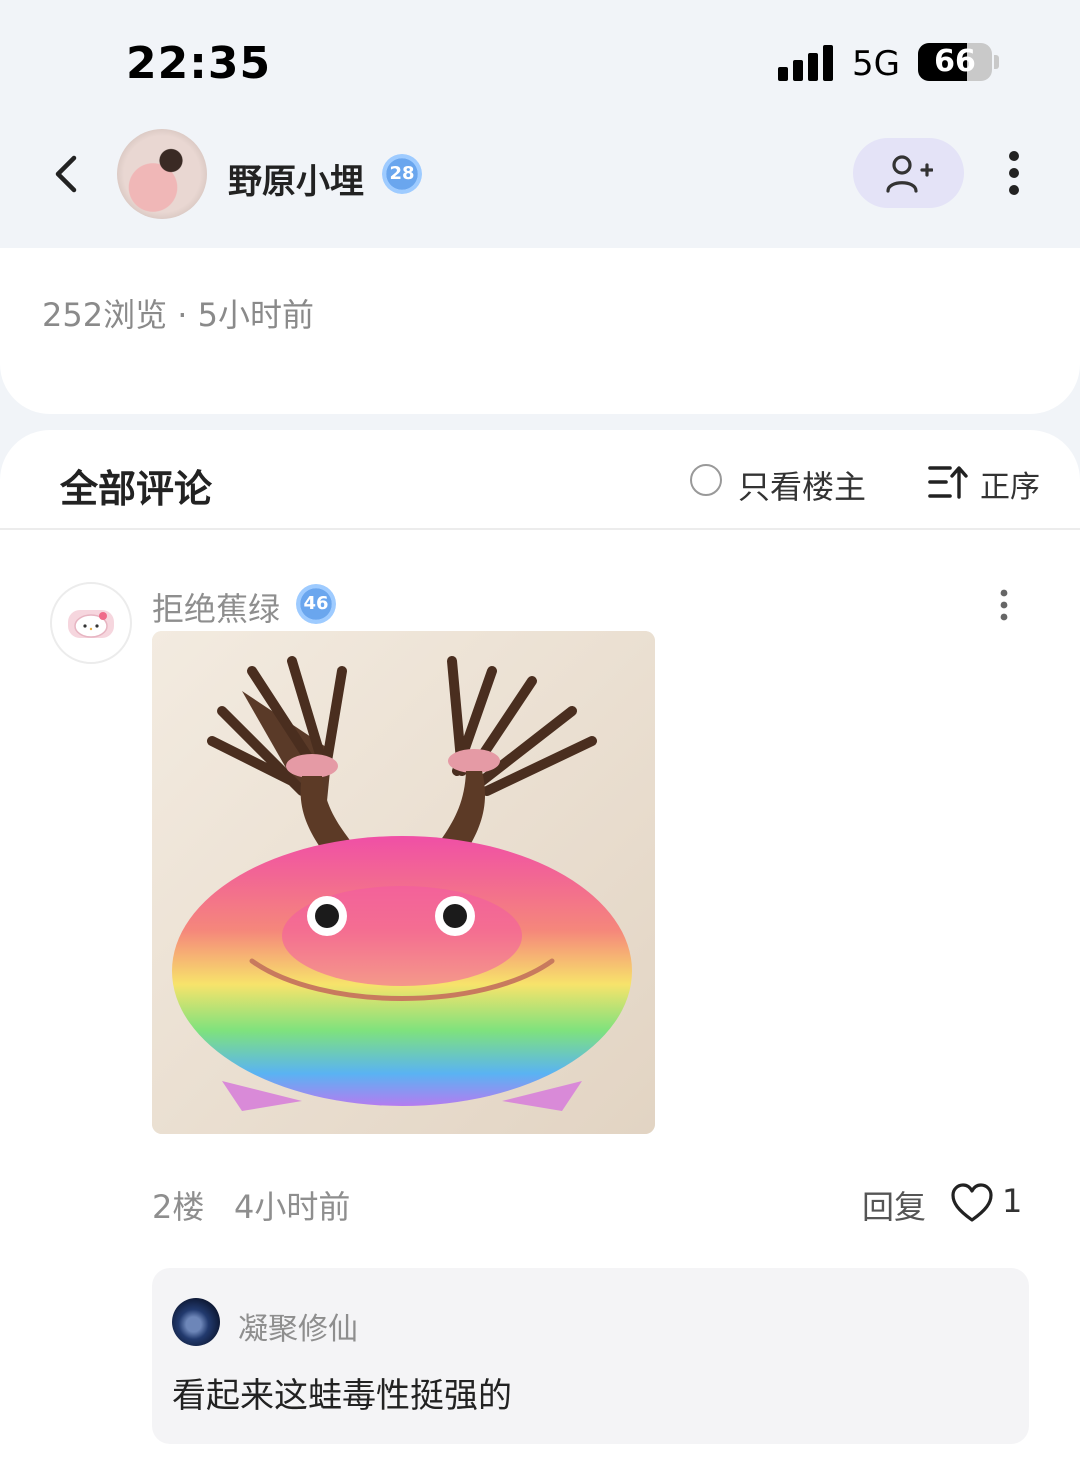  I want to click on comment-author-avatar, so click(91, 623).